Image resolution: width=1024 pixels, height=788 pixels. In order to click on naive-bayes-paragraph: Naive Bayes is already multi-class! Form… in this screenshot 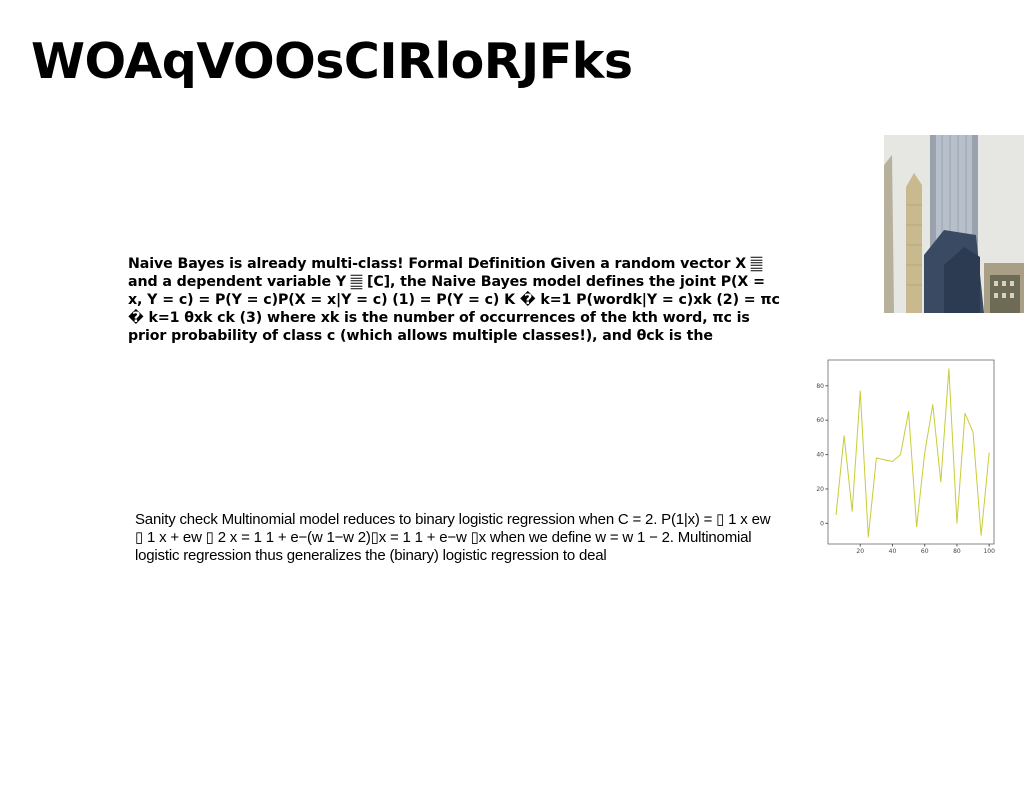, I will do `click(454, 300)`.